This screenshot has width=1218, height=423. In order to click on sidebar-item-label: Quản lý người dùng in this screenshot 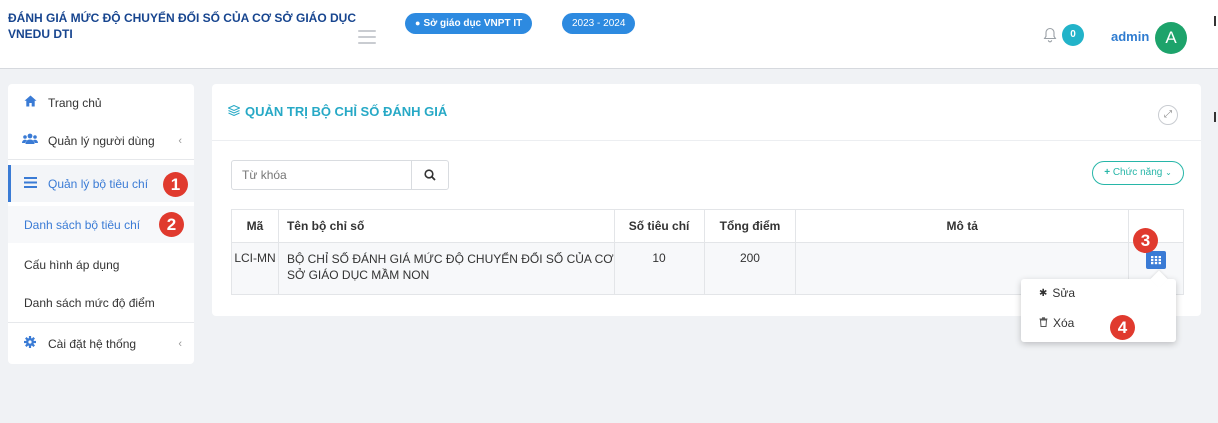, I will do `click(101, 140)`.